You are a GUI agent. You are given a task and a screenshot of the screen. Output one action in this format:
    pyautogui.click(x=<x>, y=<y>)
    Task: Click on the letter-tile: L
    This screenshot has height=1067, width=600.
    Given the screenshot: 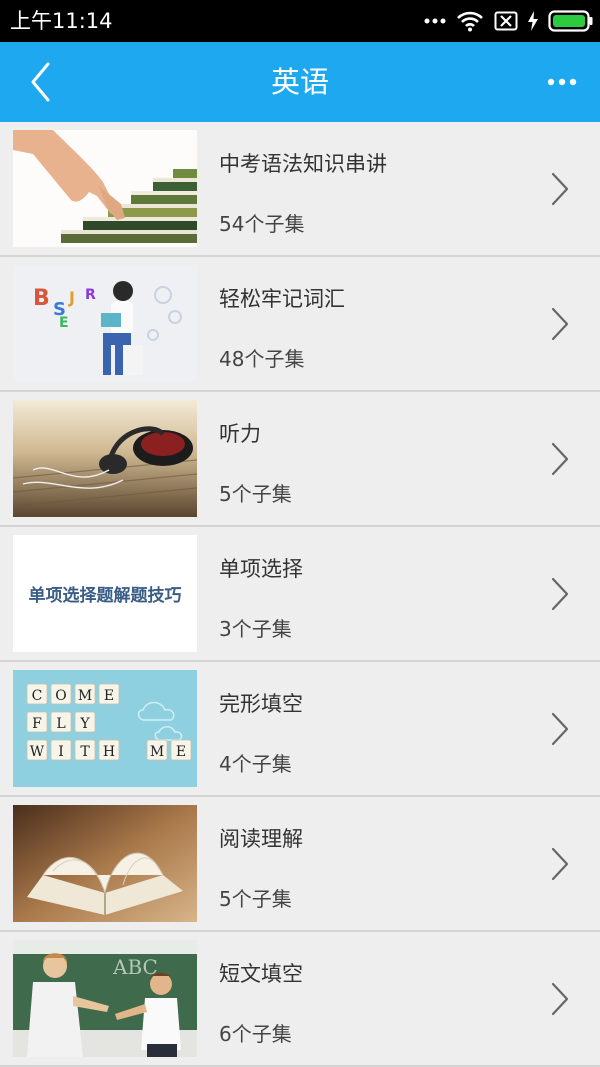 What is the action you would take?
    pyautogui.click(x=61, y=722)
    